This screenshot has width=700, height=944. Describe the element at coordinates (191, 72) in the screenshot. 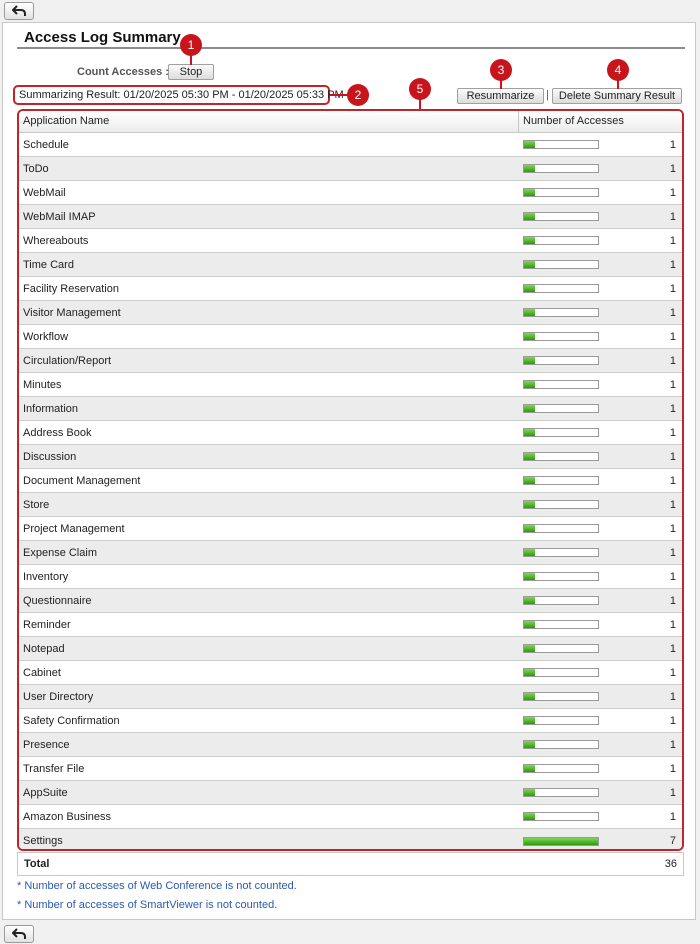

I see `stop-button: Stop` at that location.